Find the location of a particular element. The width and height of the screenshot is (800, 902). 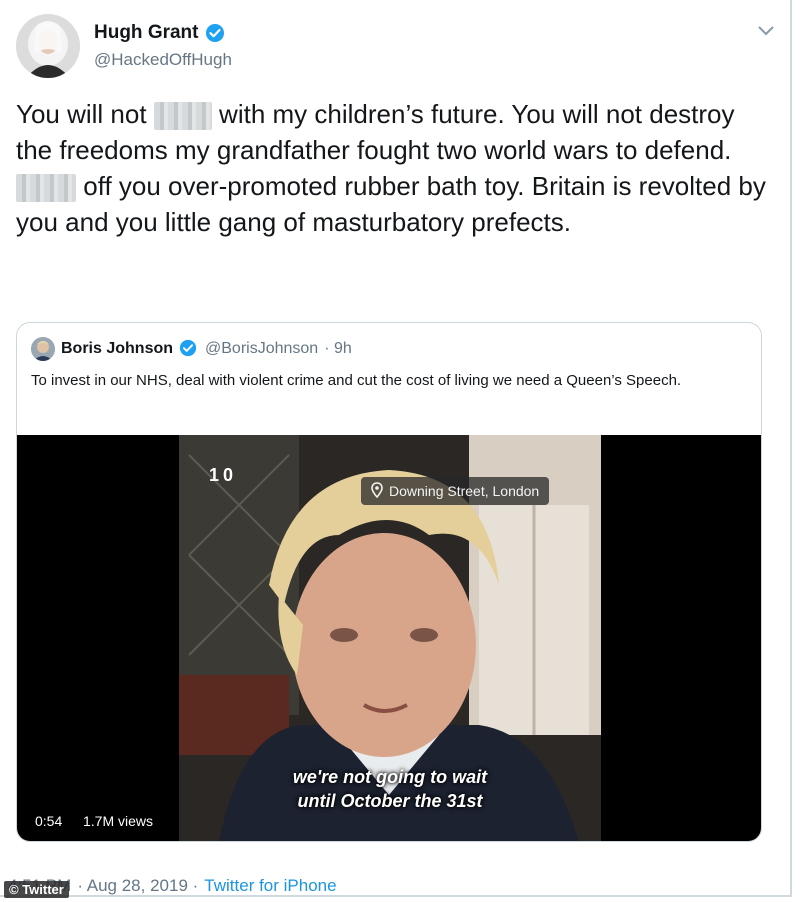

twitter-watermark: © Twitter is located at coordinates (36, 889).